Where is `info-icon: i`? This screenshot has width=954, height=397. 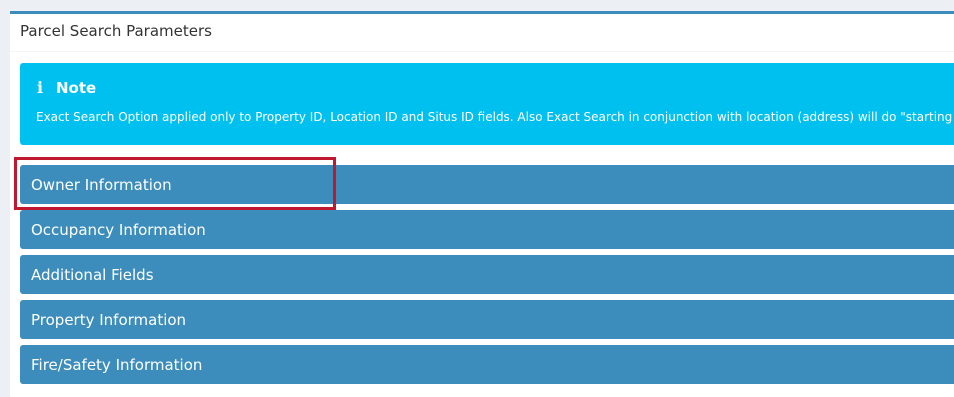
info-icon: i is located at coordinates (40, 87).